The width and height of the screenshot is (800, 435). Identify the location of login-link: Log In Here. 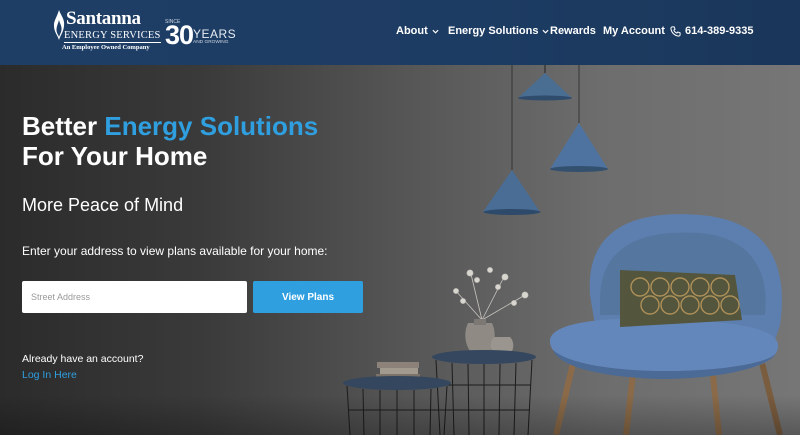
(49, 375).